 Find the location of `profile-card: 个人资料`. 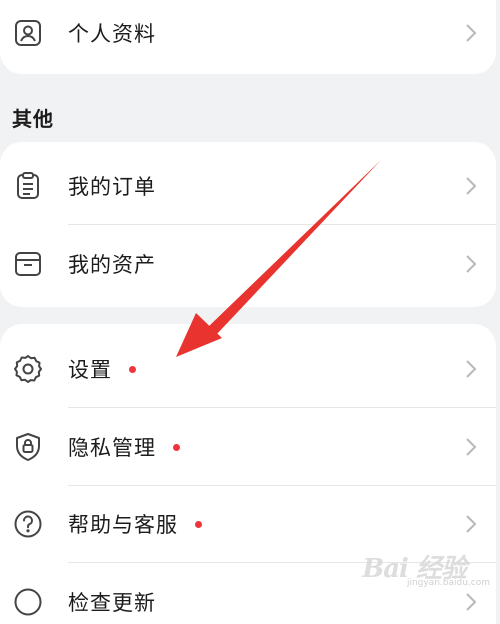

profile-card: 个人资料 is located at coordinates (248, 37).